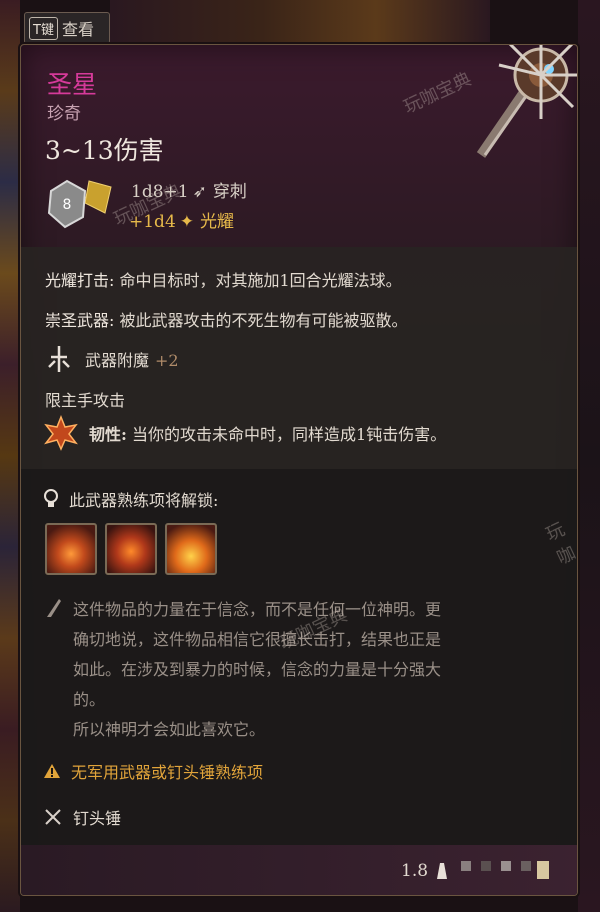  Describe the element at coordinates (589, 456) in the screenshot. I see `background-right-strip` at that location.